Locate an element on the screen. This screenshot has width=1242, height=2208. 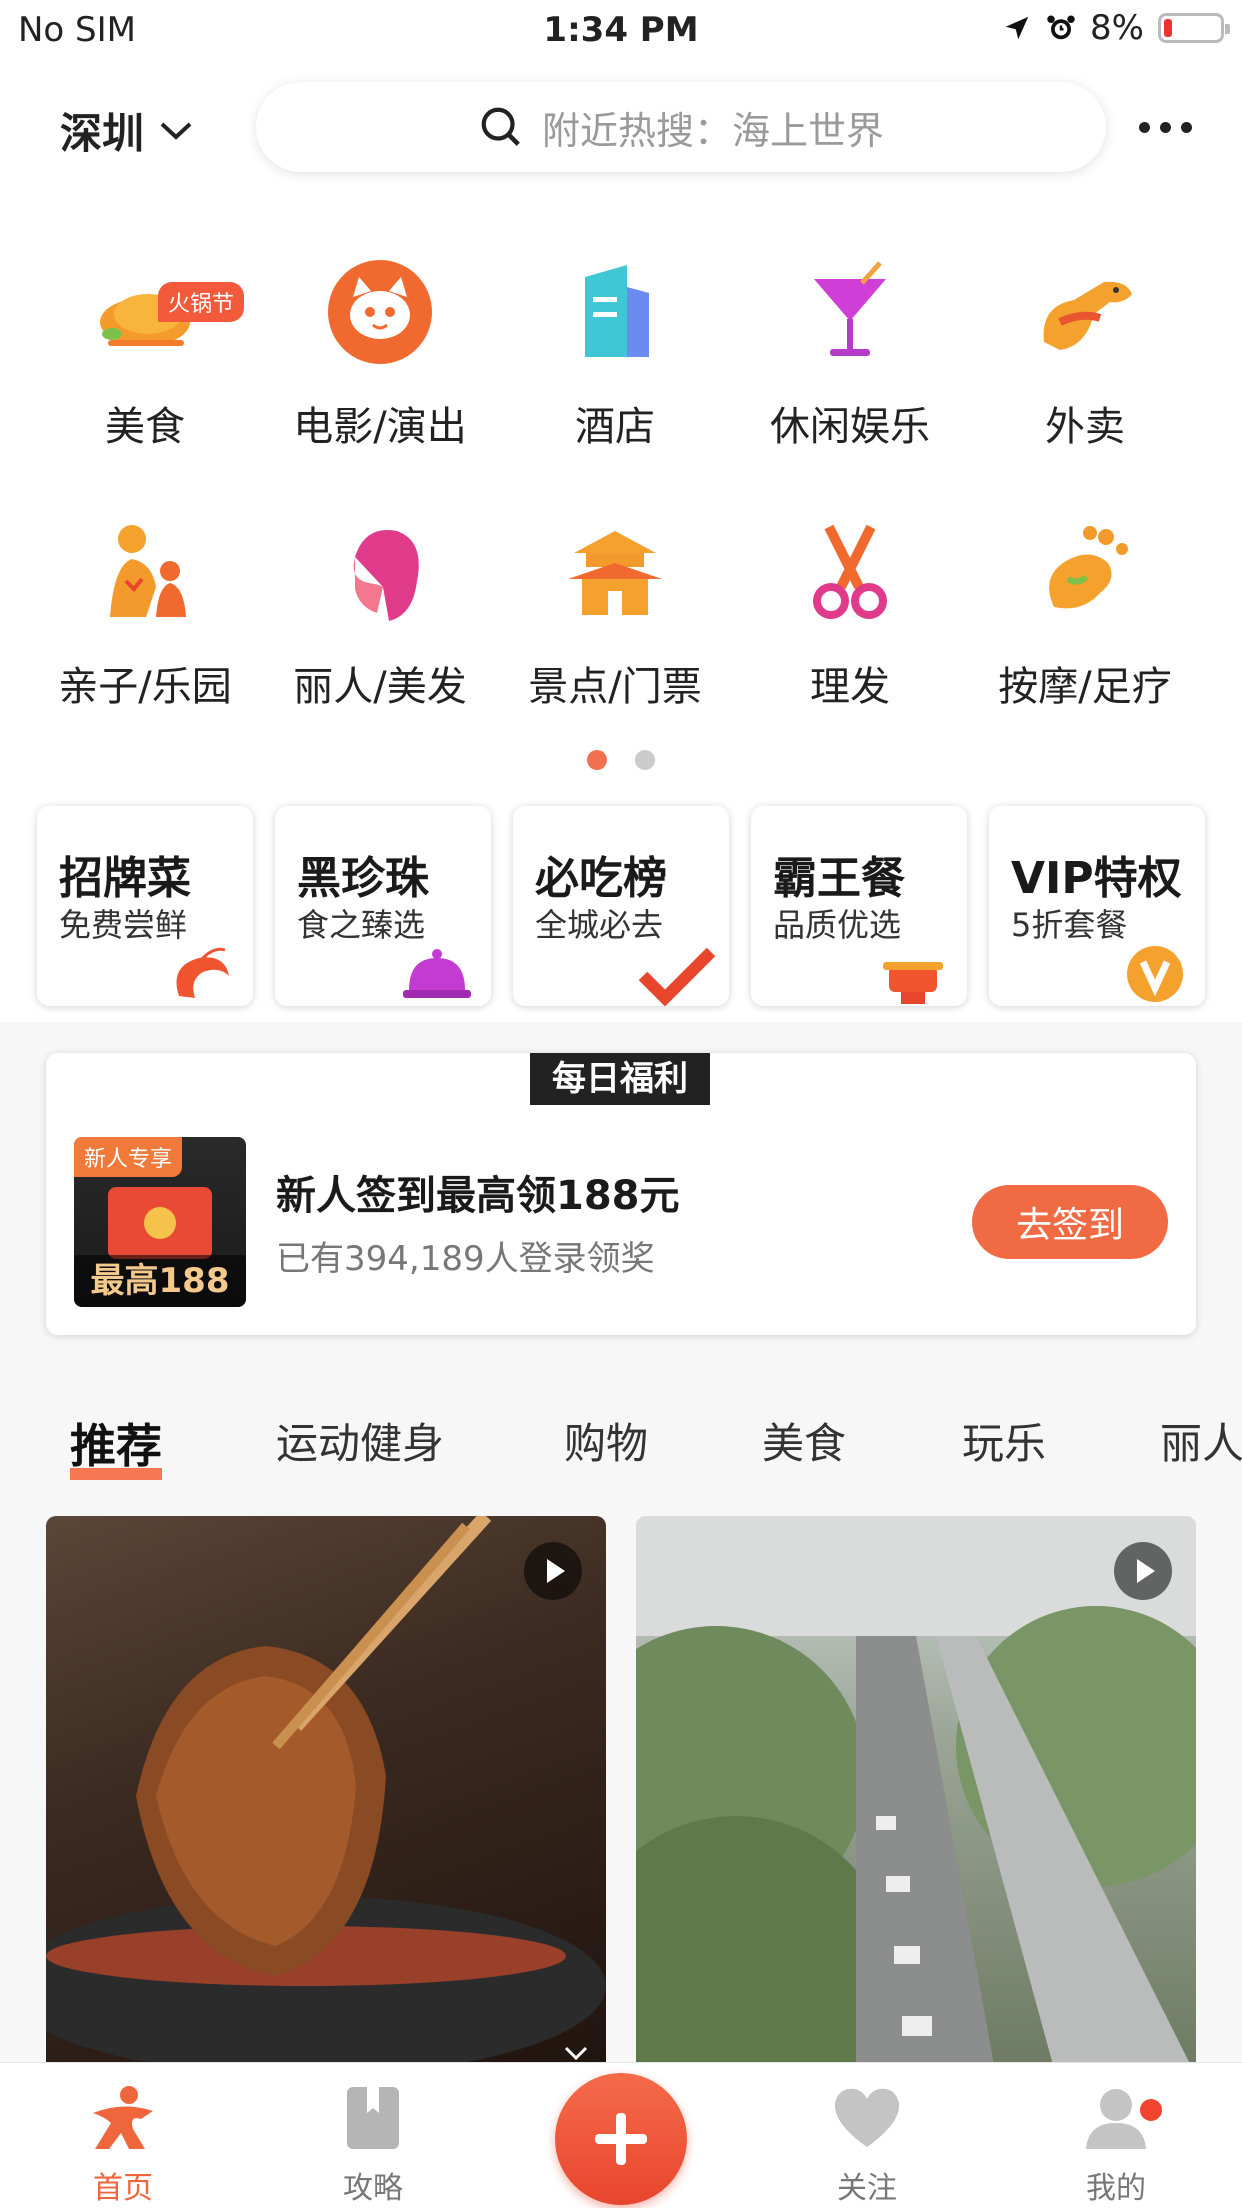
category-beauty: 丽人/美发 is located at coordinates (380, 612).